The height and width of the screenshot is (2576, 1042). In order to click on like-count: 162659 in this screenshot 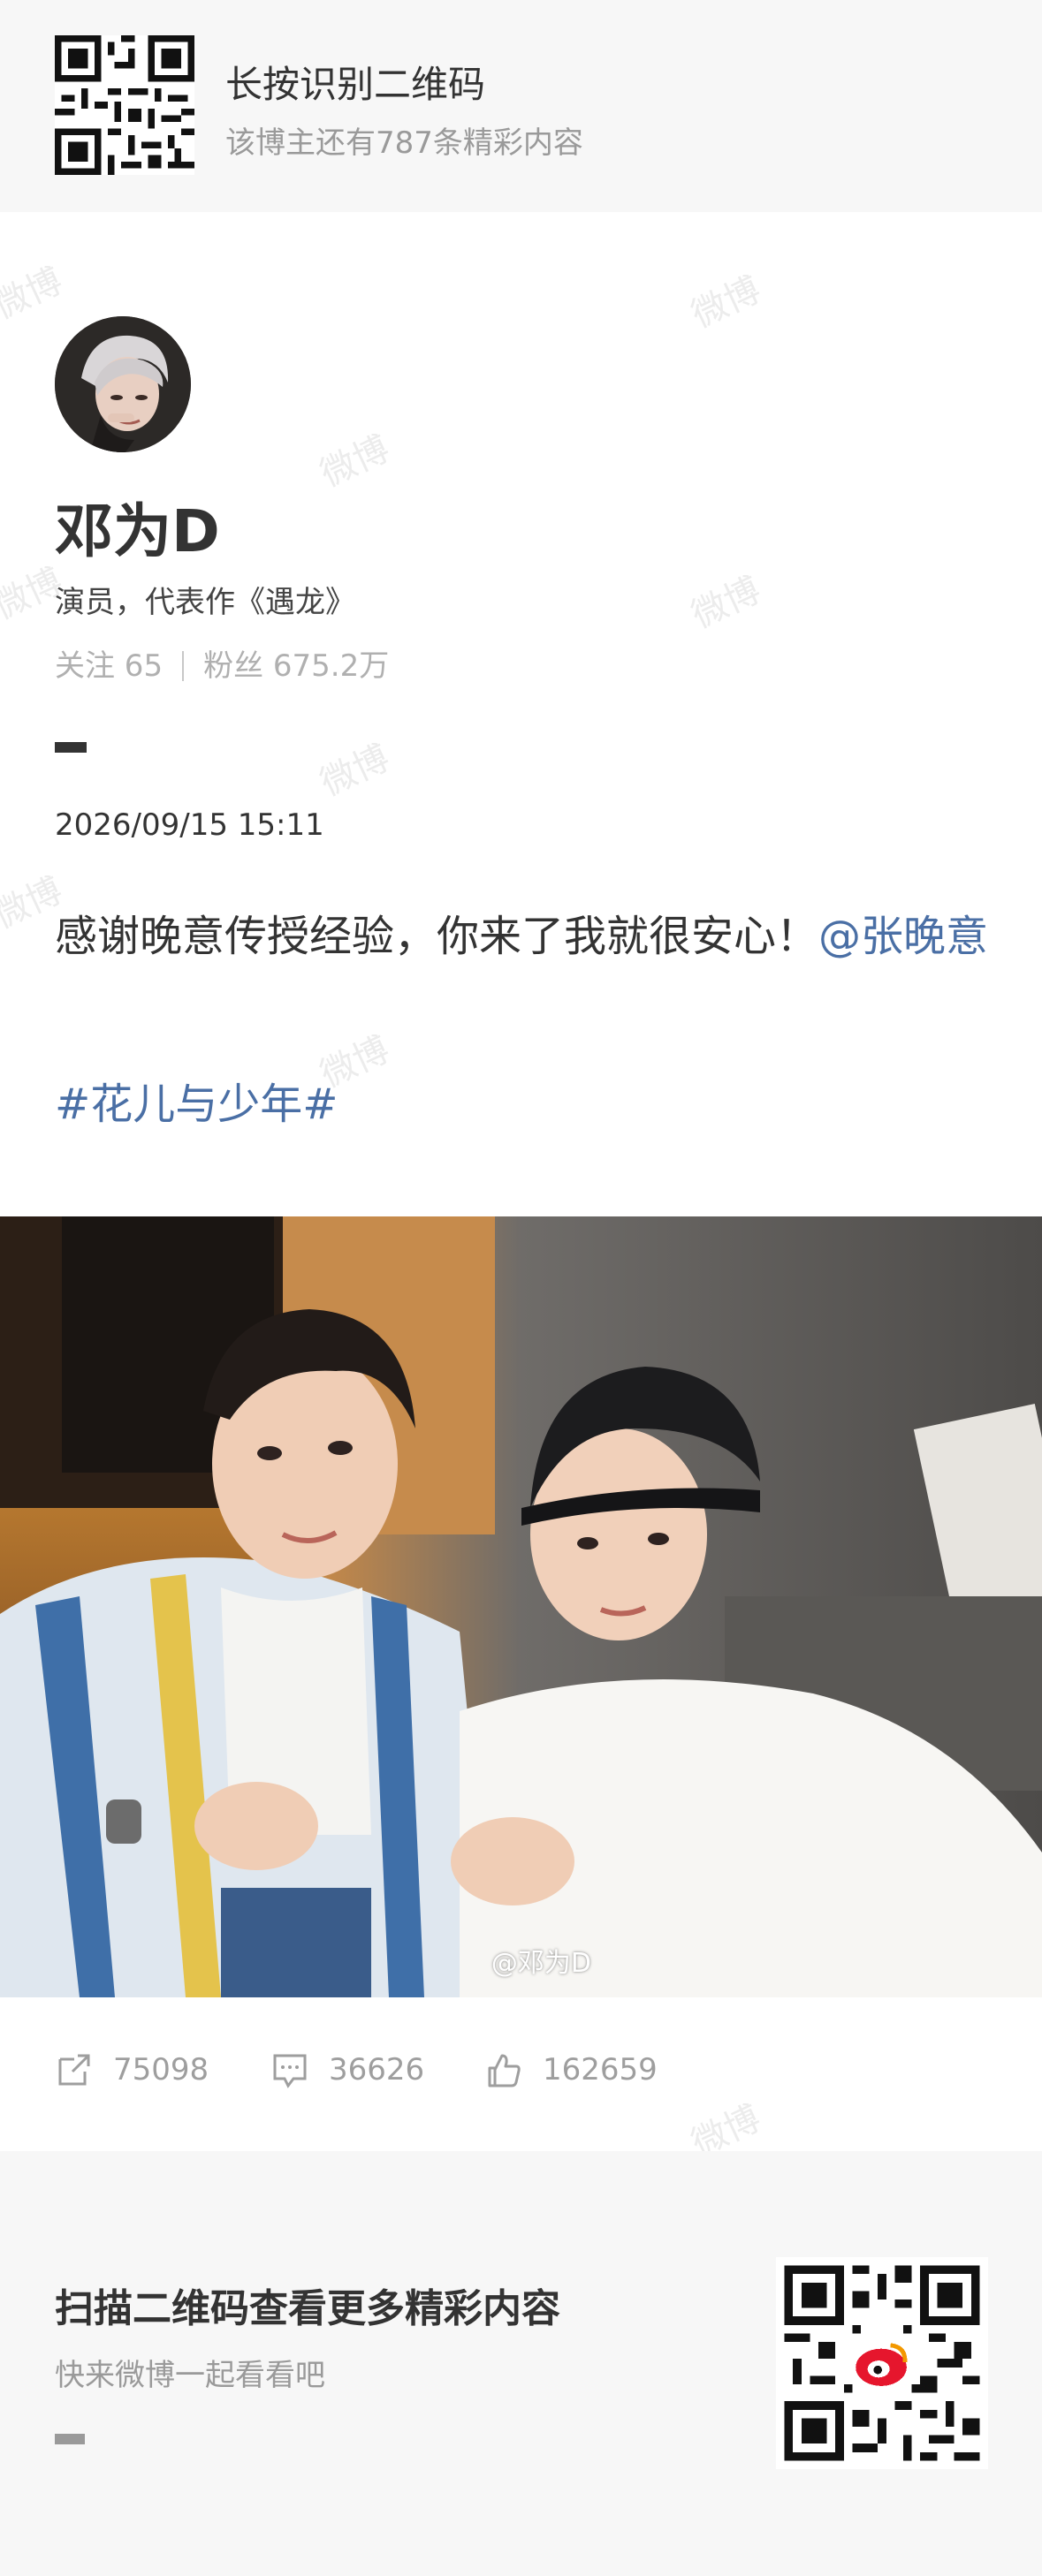, I will do `click(600, 2069)`.